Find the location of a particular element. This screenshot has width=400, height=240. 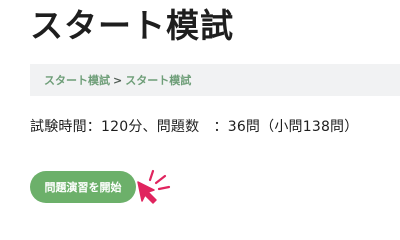

start-exercise-button: 問題演習を開始 is located at coordinates (83, 187).